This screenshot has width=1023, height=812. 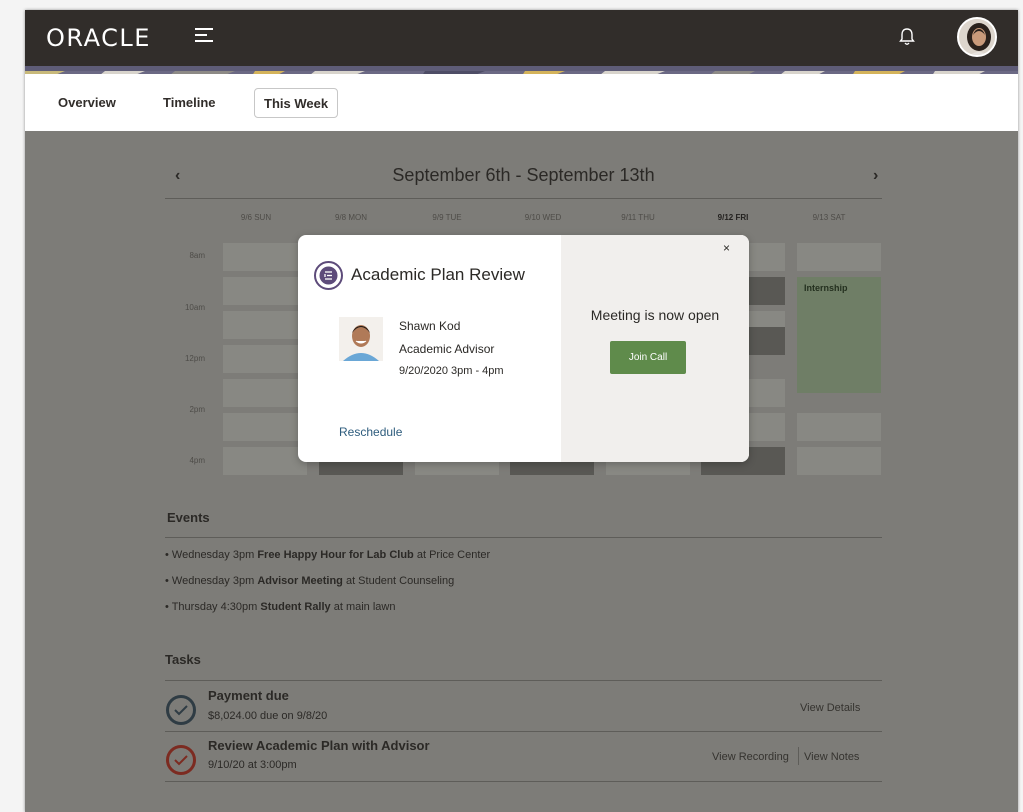 What do you see at coordinates (831, 757) in the screenshot?
I see `view-notes-link: View Notes` at bounding box center [831, 757].